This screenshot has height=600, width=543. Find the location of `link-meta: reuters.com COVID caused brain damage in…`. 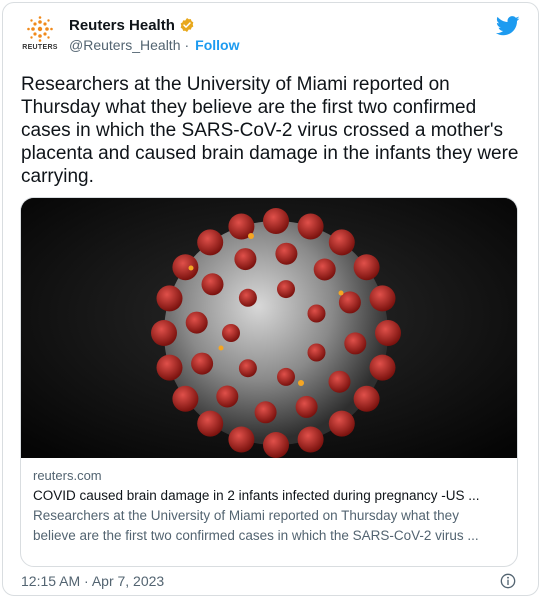

link-meta: reuters.com COVID caused brain damage in… is located at coordinates (269, 506).